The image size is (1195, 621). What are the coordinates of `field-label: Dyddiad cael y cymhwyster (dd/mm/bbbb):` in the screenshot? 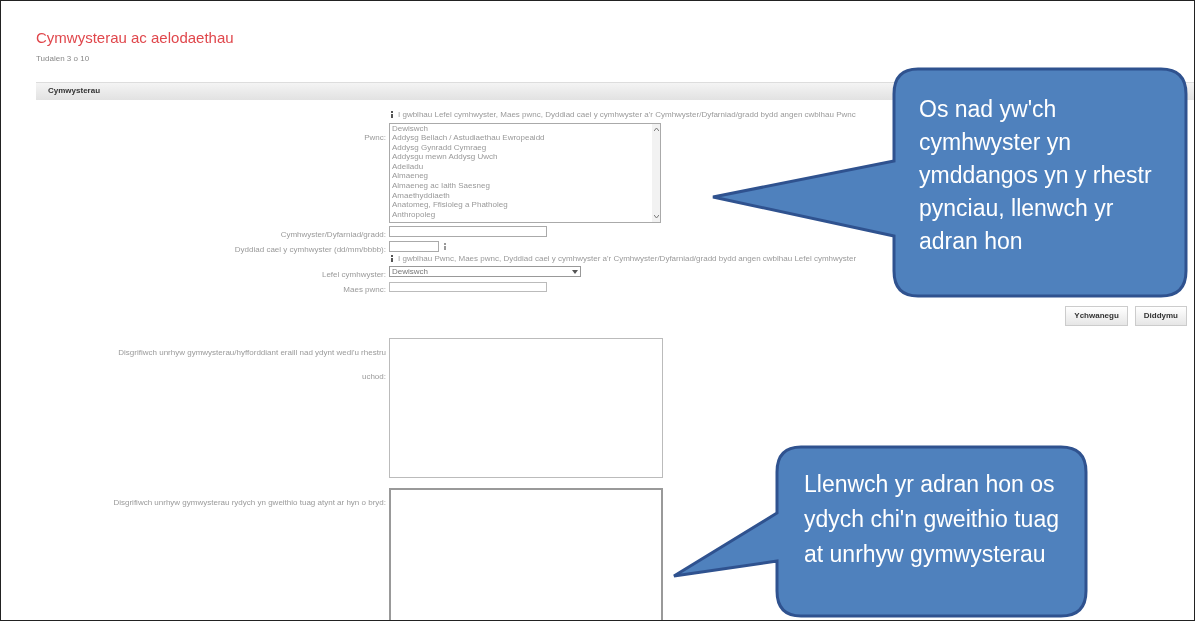 It's located at (310, 249).